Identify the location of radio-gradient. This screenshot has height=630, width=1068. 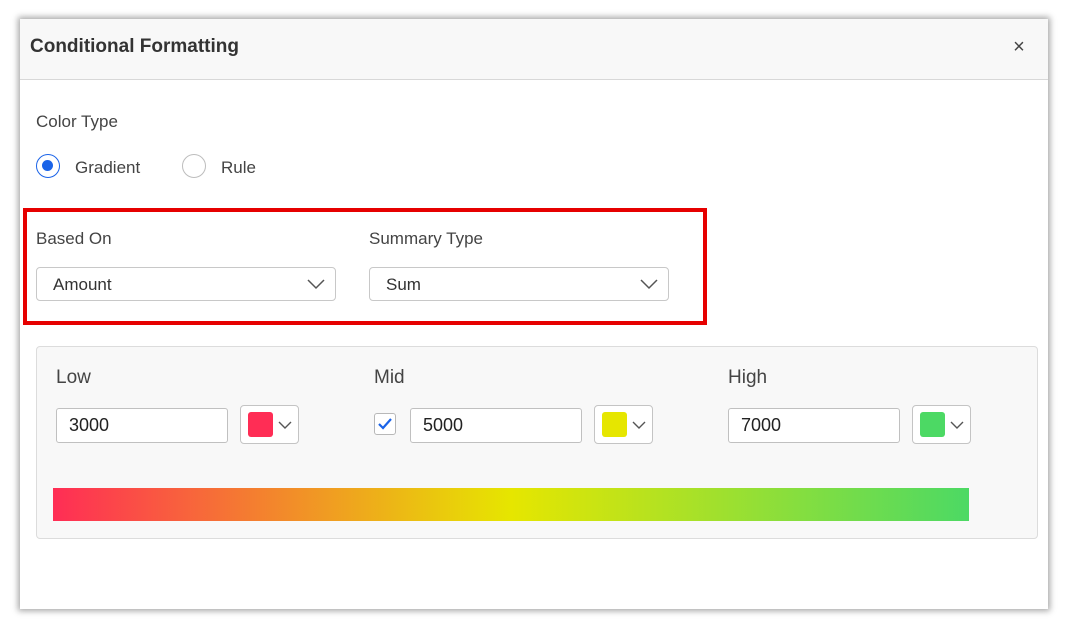
(48, 166).